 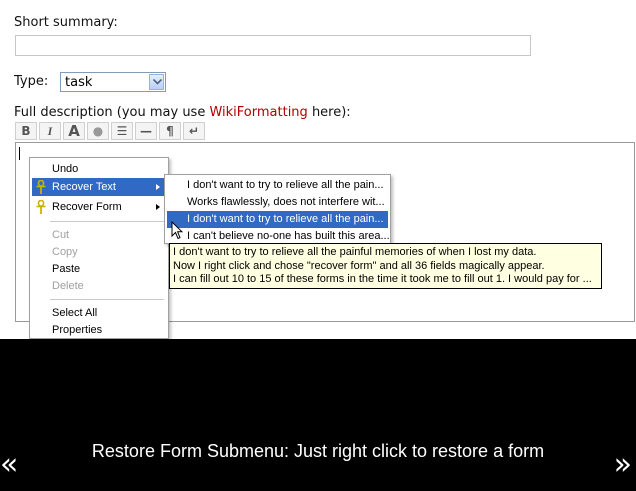 I want to click on menu-item-label: Paste, so click(x=66, y=269).